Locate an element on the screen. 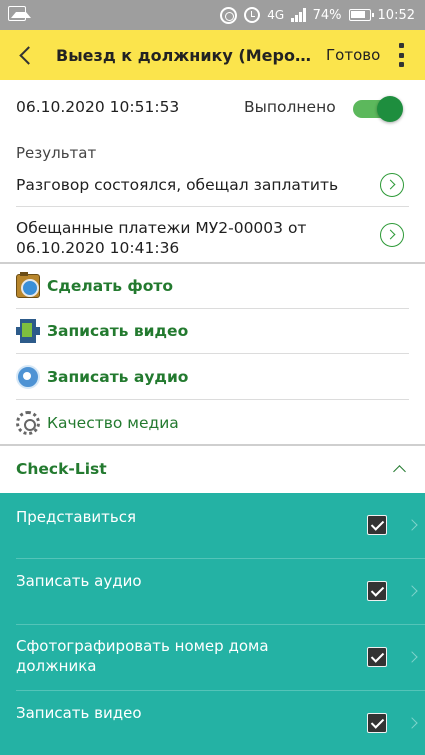 This screenshot has height=755, width=425. battery-percent: 74% is located at coordinates (327, 15).